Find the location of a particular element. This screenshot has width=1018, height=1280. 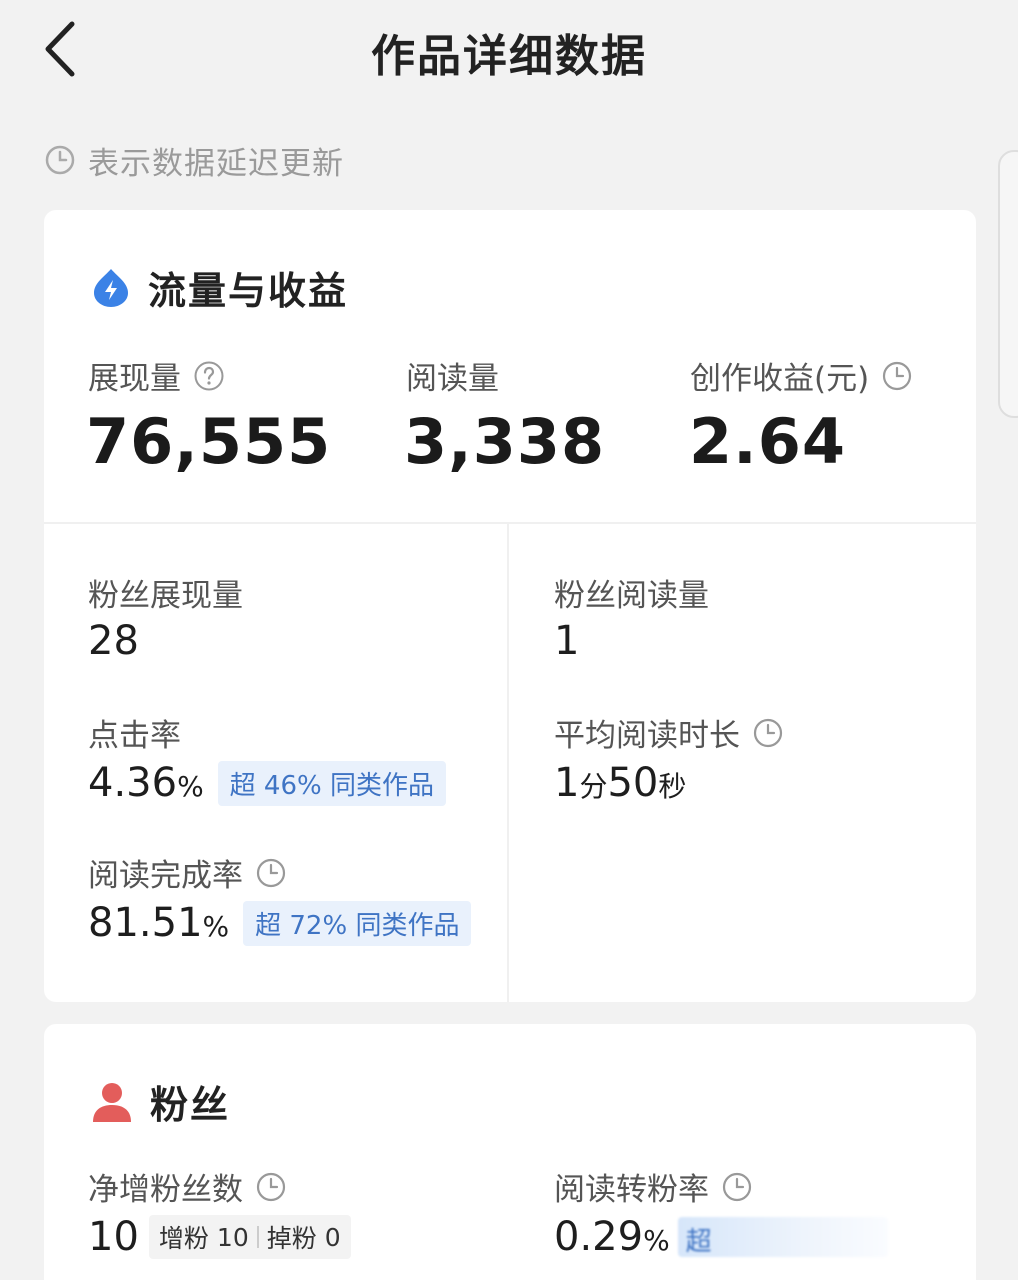

earnings-label-text: 创作收益(元) is located at coordinates (780, 379).